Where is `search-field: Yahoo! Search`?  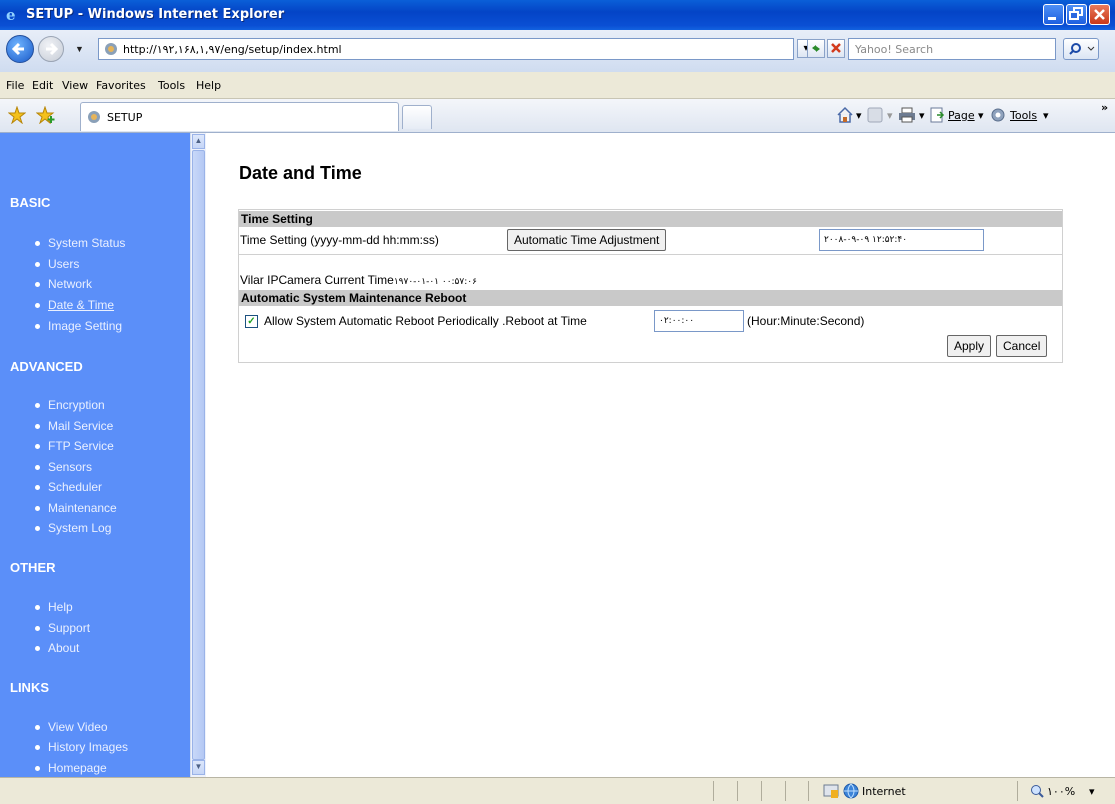 search-field: Yahoo! Search is located at coordinates (952, 49).